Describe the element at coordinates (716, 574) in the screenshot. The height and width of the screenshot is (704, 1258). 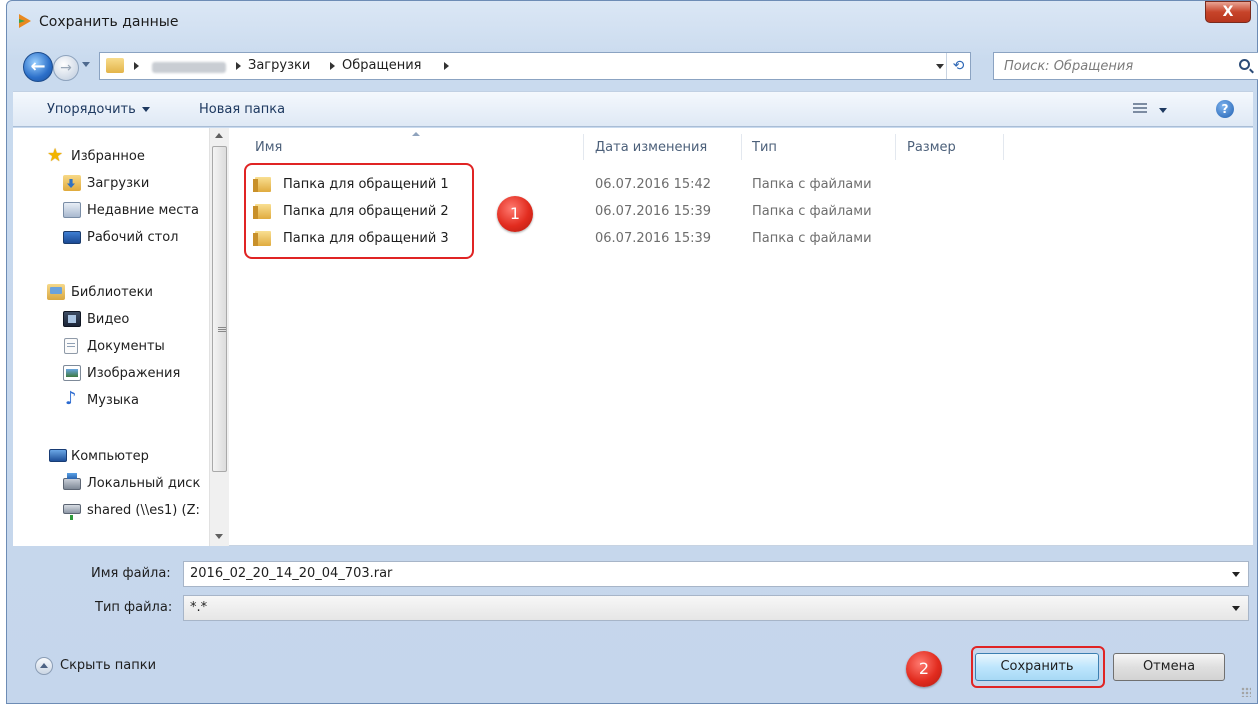
I see `filename-field: 2016_02_20_14_20_04_703.rar` at that location.